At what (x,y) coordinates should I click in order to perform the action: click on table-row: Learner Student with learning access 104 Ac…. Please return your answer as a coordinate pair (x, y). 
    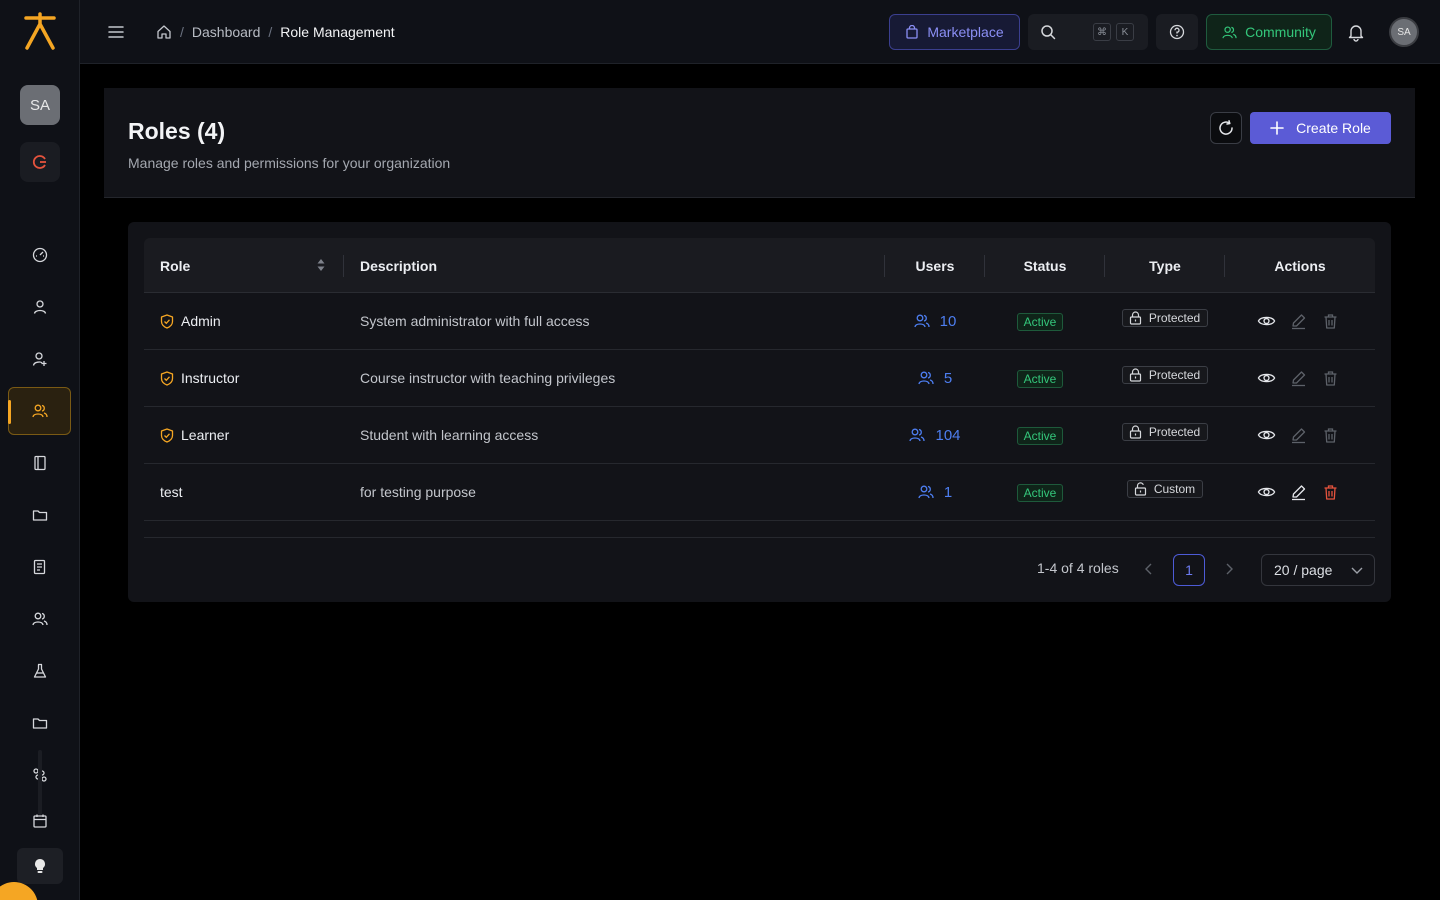
    Looking at the image, I should click on (759, 435).